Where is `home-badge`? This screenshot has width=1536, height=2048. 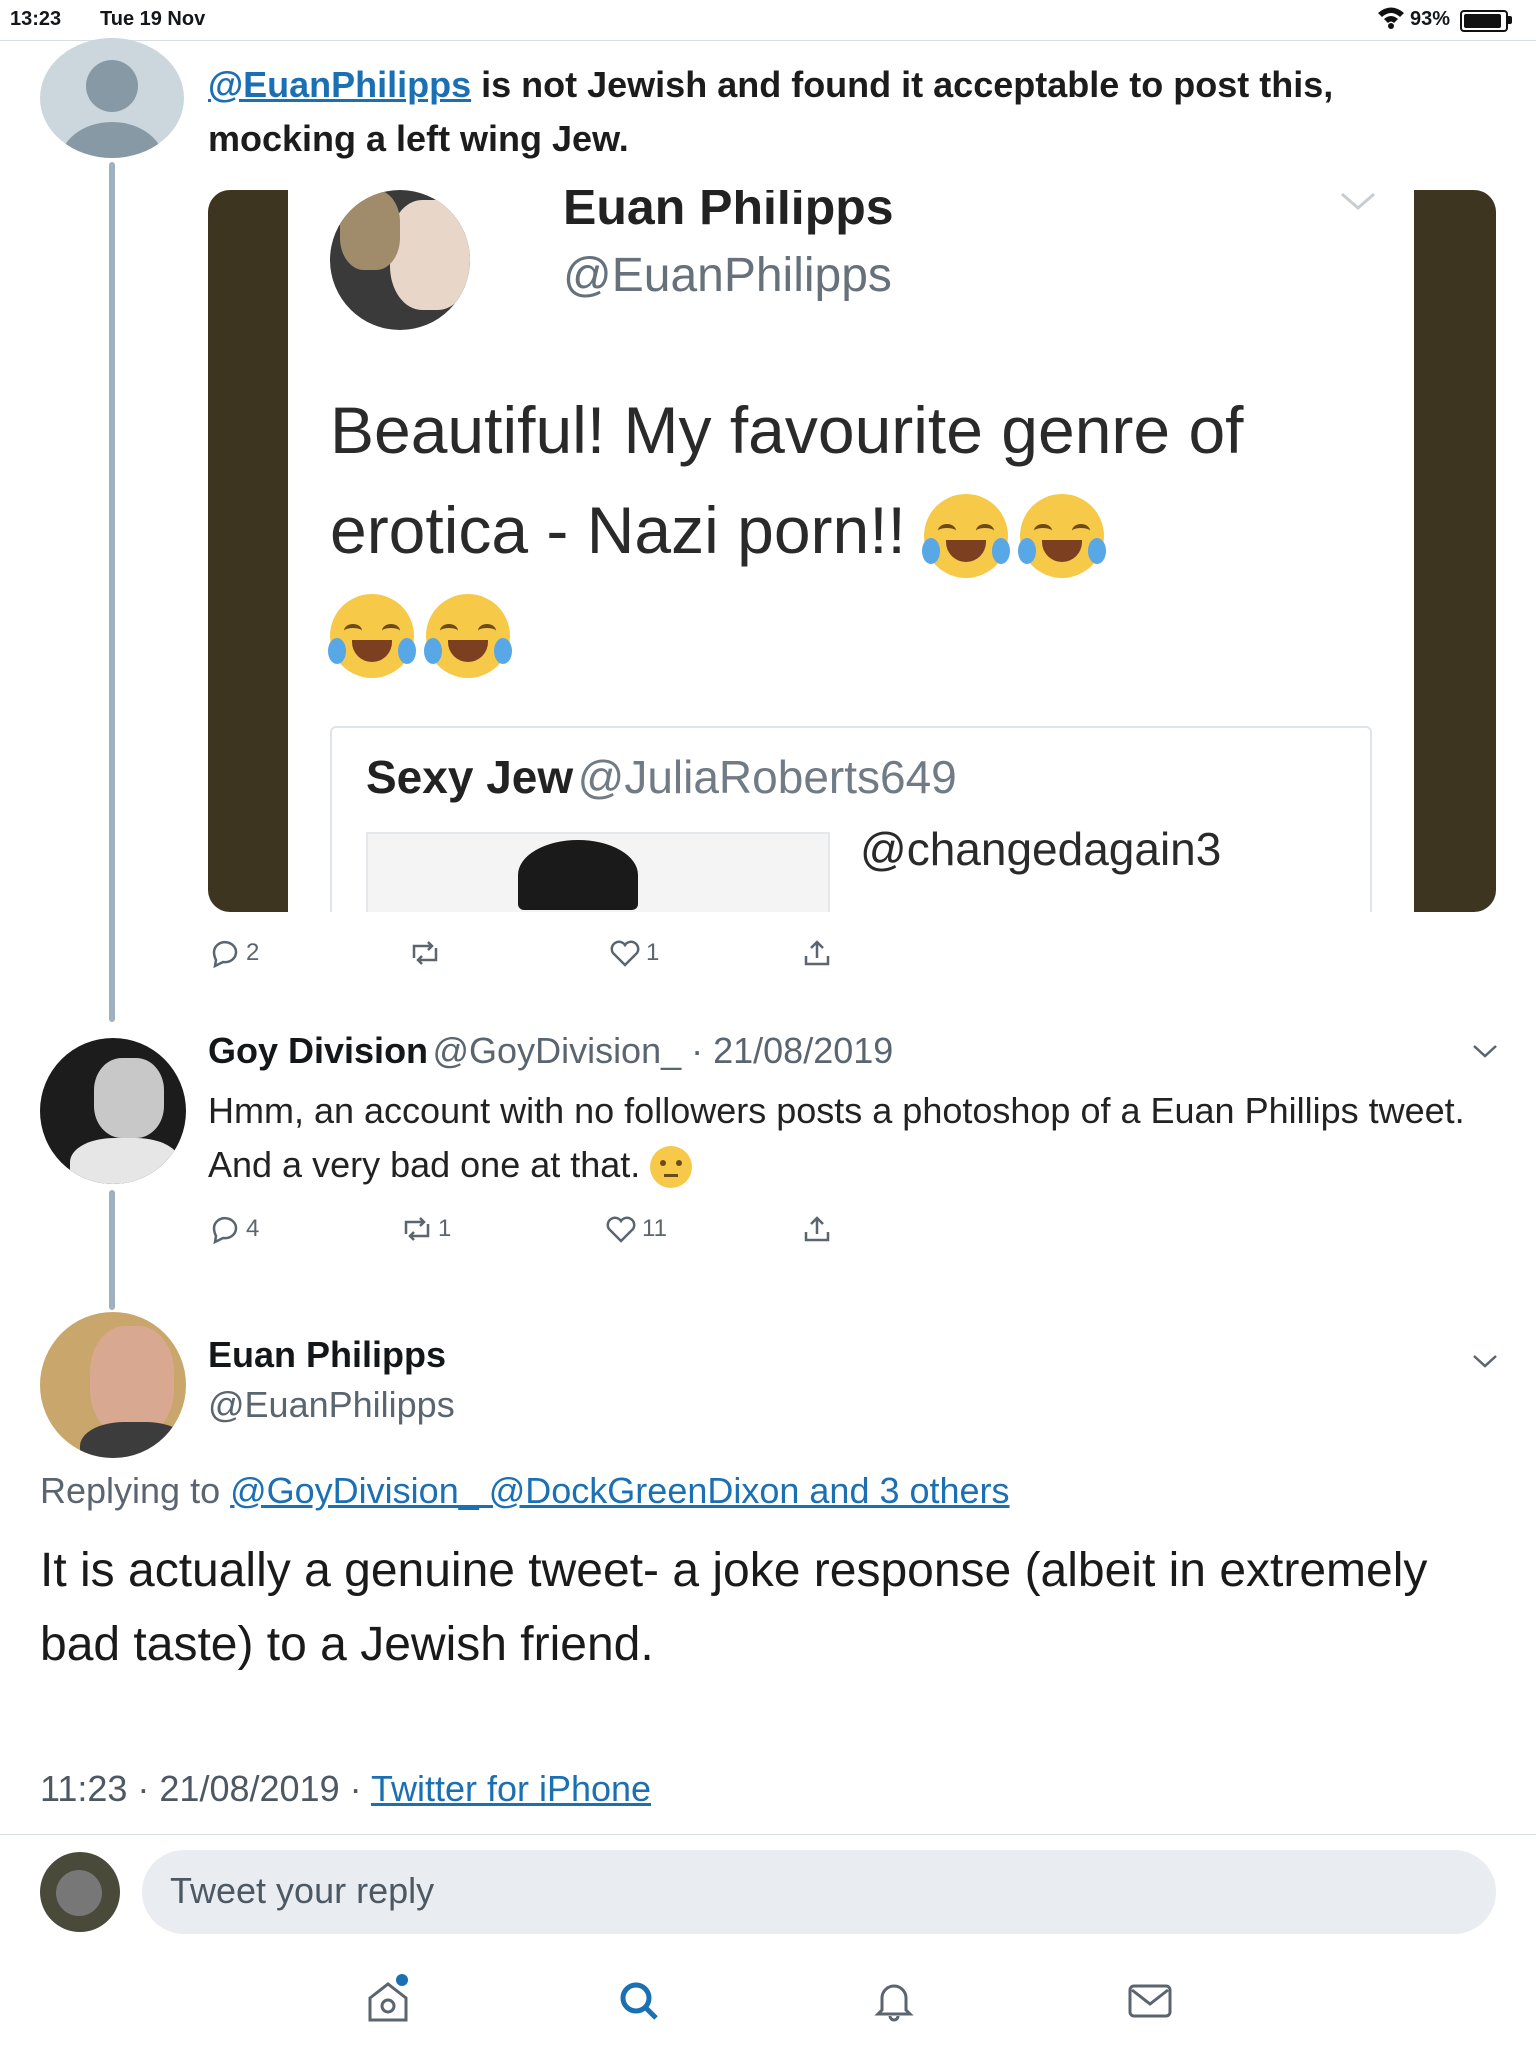 home-badge is located at coordinates (402, 1980).